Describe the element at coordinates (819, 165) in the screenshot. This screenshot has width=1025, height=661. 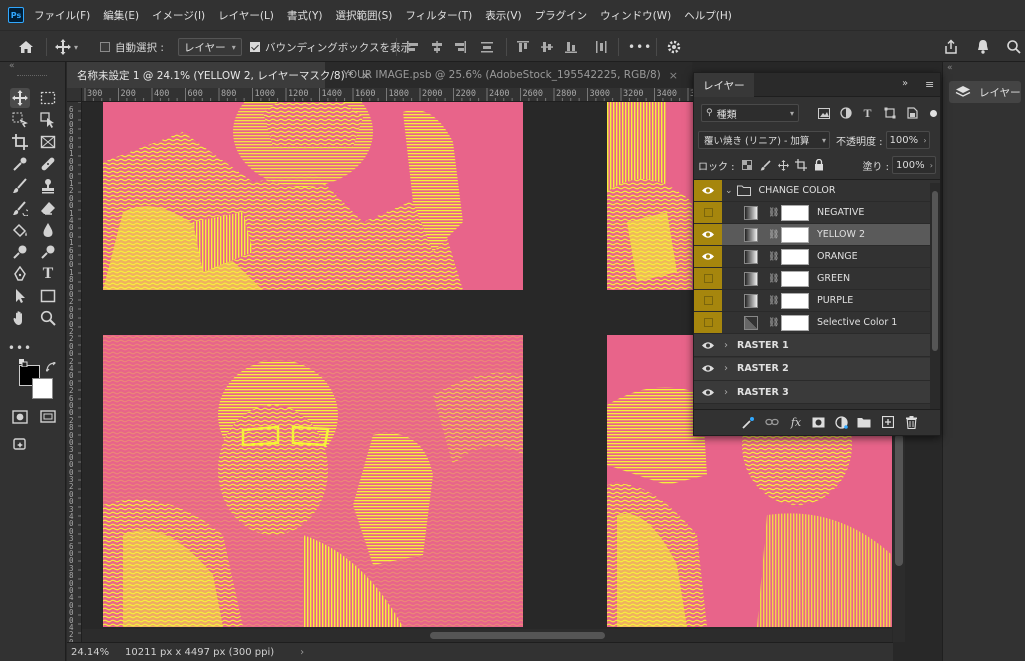
I see `lock-all-icon` at that location.